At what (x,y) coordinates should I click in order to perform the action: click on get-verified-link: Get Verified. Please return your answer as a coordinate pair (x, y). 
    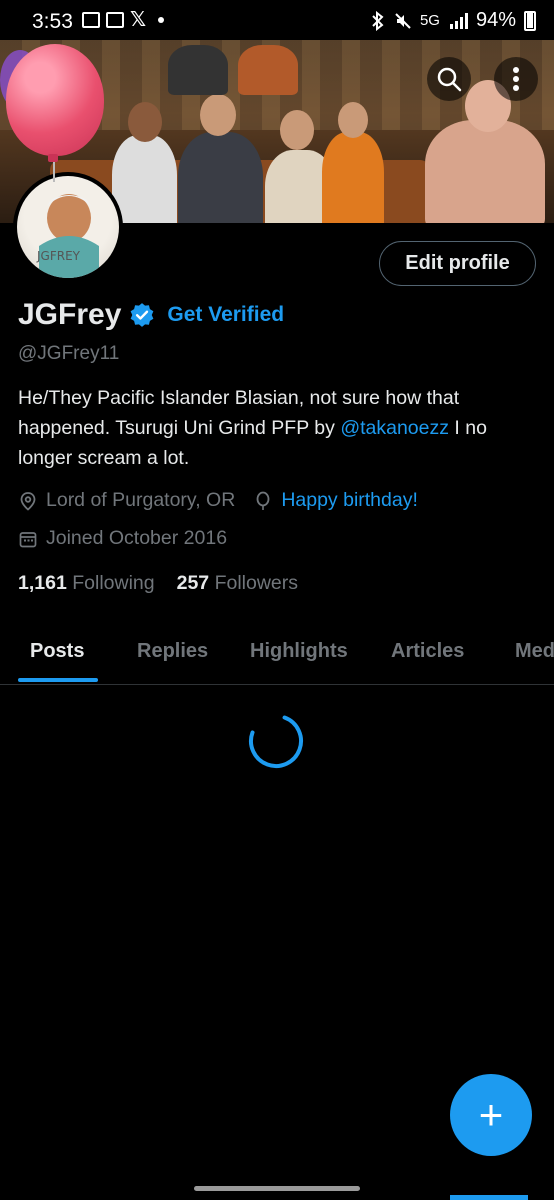
    Looking at the image, I should click on (225, 315).